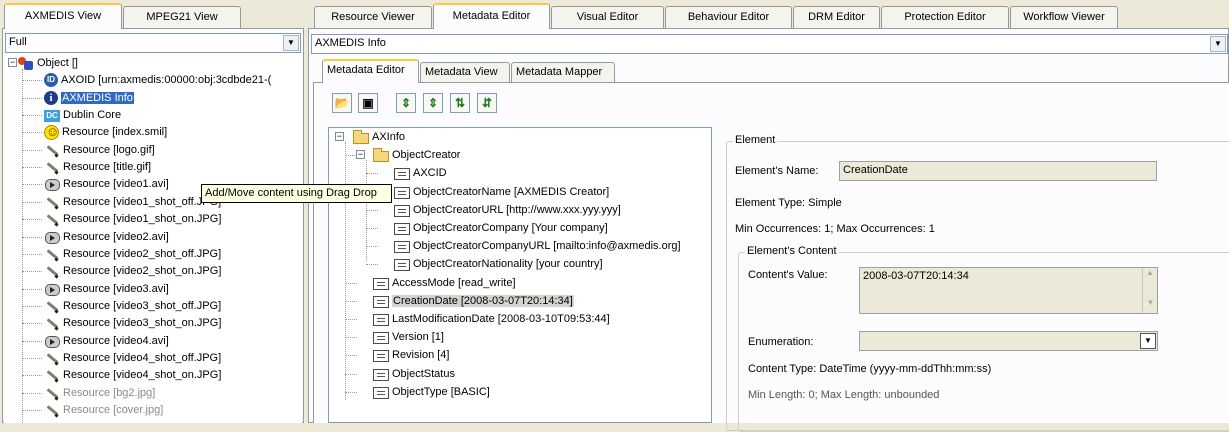 The image size is (1229, 432). I want to click on tab-drm-editor: DRM Editor, so click(836, 17).